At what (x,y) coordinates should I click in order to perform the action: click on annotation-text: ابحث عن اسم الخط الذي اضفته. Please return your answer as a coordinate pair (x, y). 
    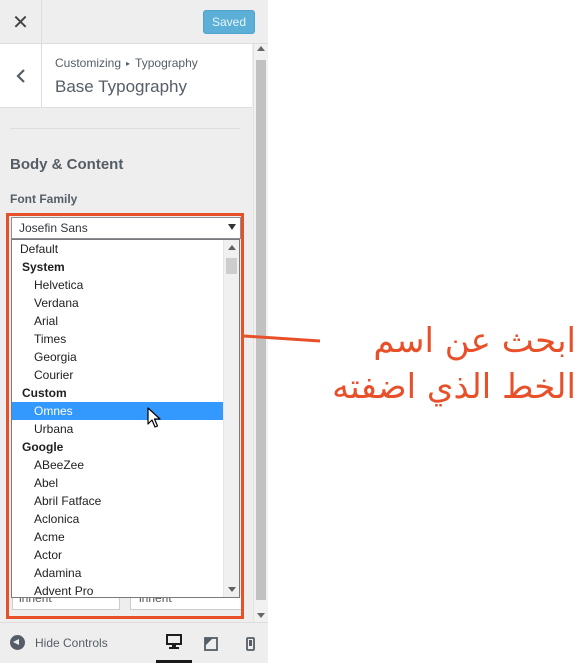
    Looking at the image, I should click on (447, 364).